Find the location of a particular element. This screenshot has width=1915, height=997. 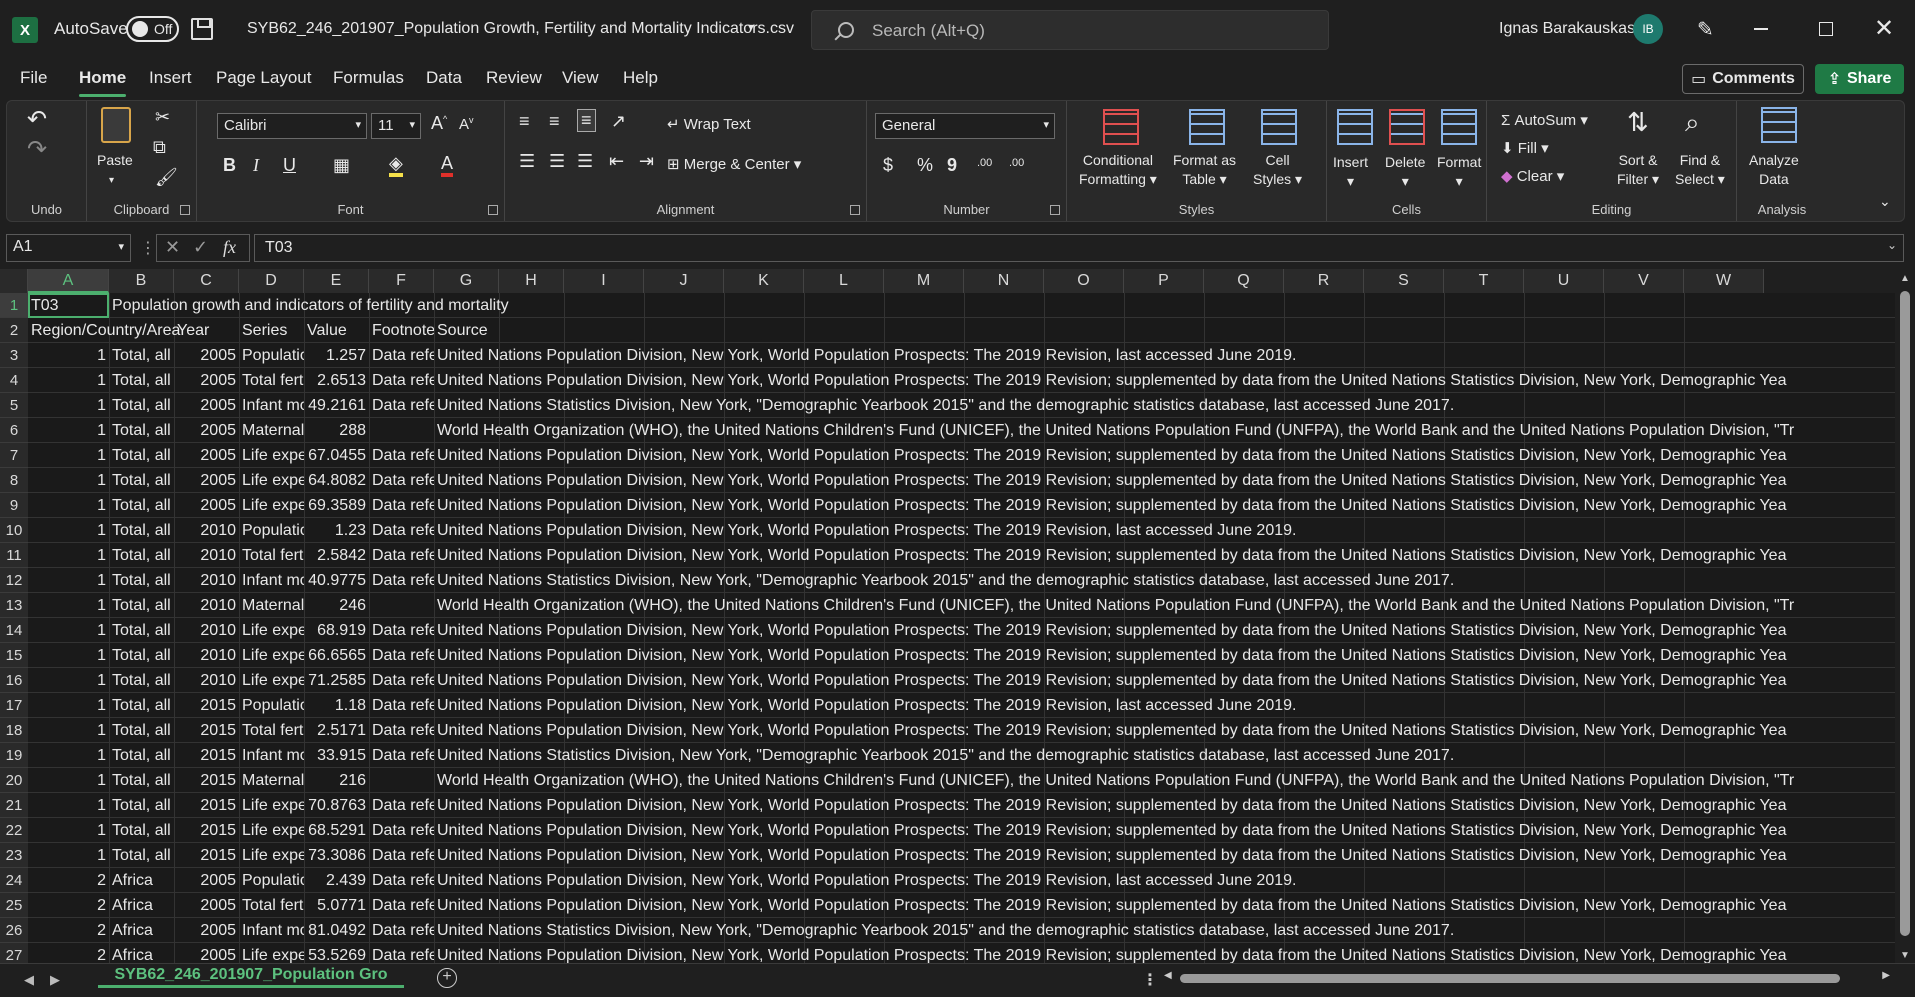

align-right-icon: ☰ is located at coordinates (585, 161).